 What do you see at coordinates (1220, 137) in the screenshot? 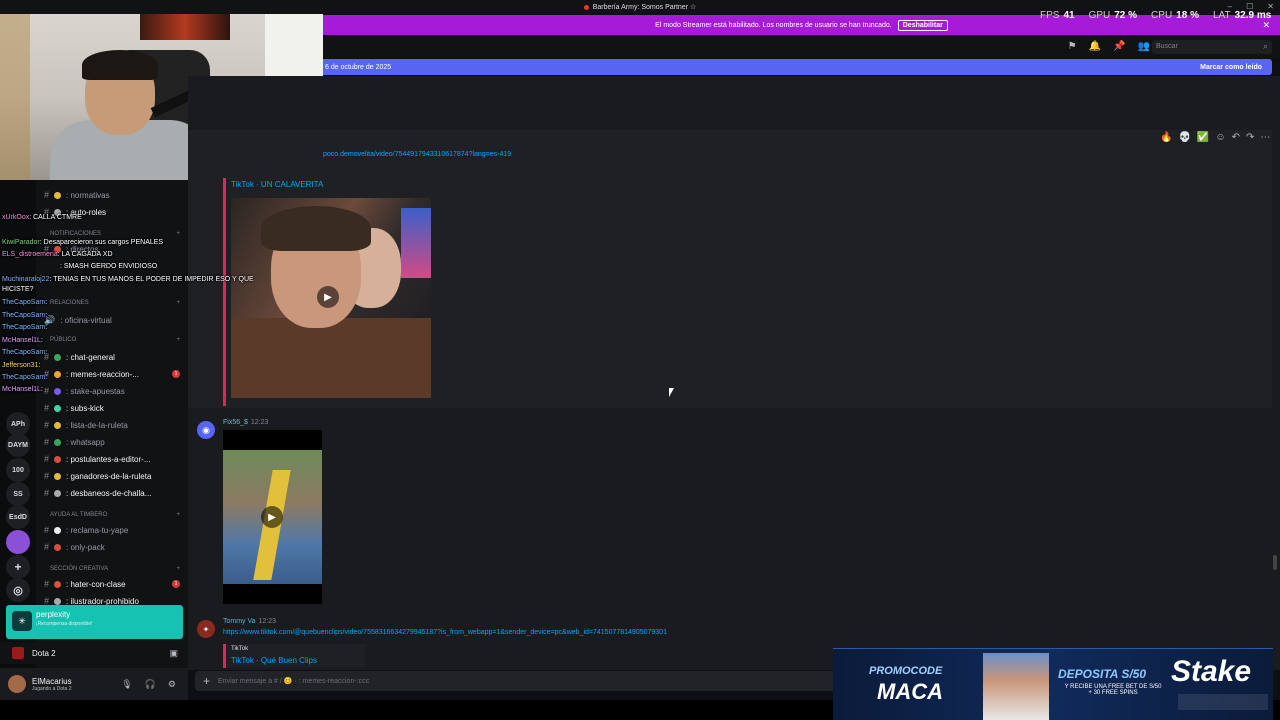
I see `add-reaction-icon: ☺` at bounding box center [1220, 137].